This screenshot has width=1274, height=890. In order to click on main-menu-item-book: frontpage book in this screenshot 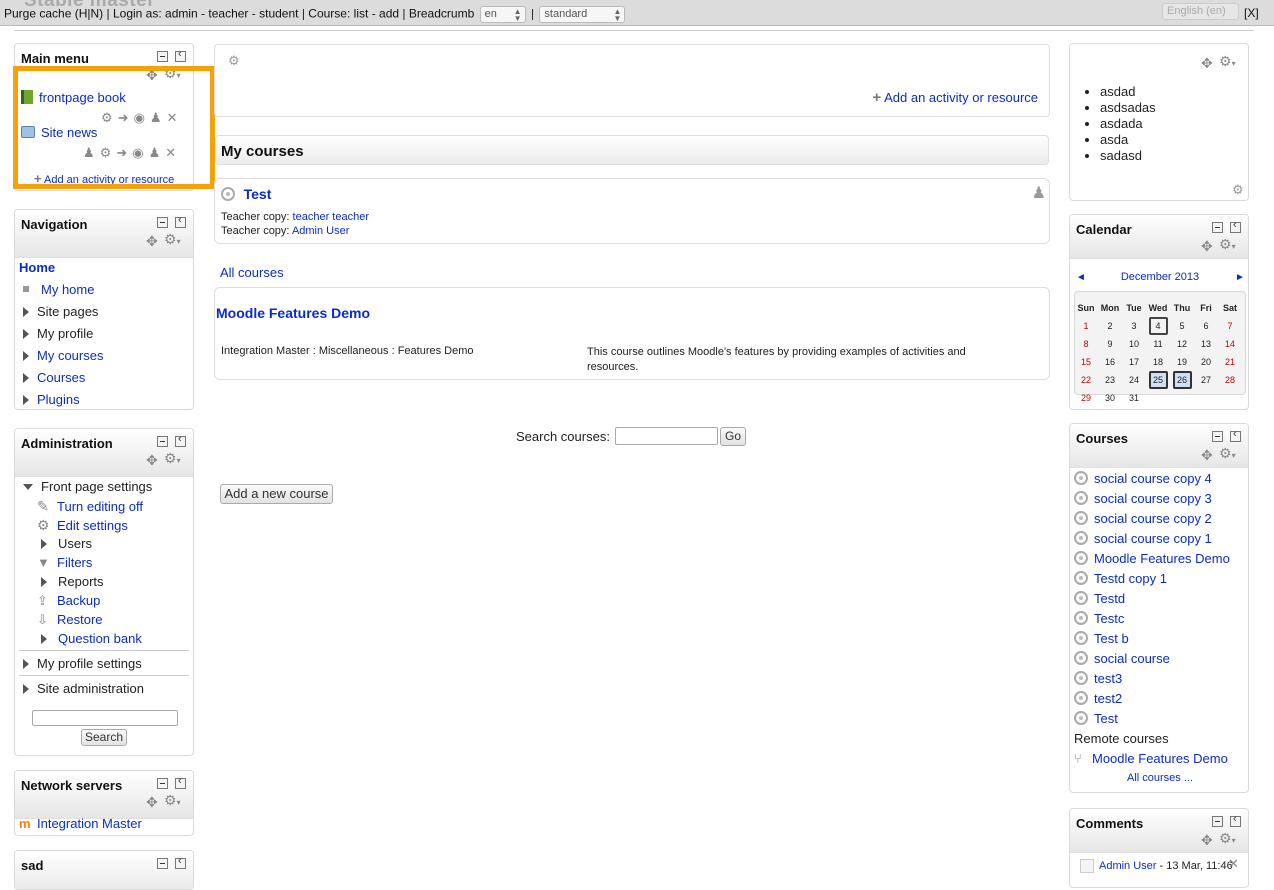, I will do `click(73, 97)`.